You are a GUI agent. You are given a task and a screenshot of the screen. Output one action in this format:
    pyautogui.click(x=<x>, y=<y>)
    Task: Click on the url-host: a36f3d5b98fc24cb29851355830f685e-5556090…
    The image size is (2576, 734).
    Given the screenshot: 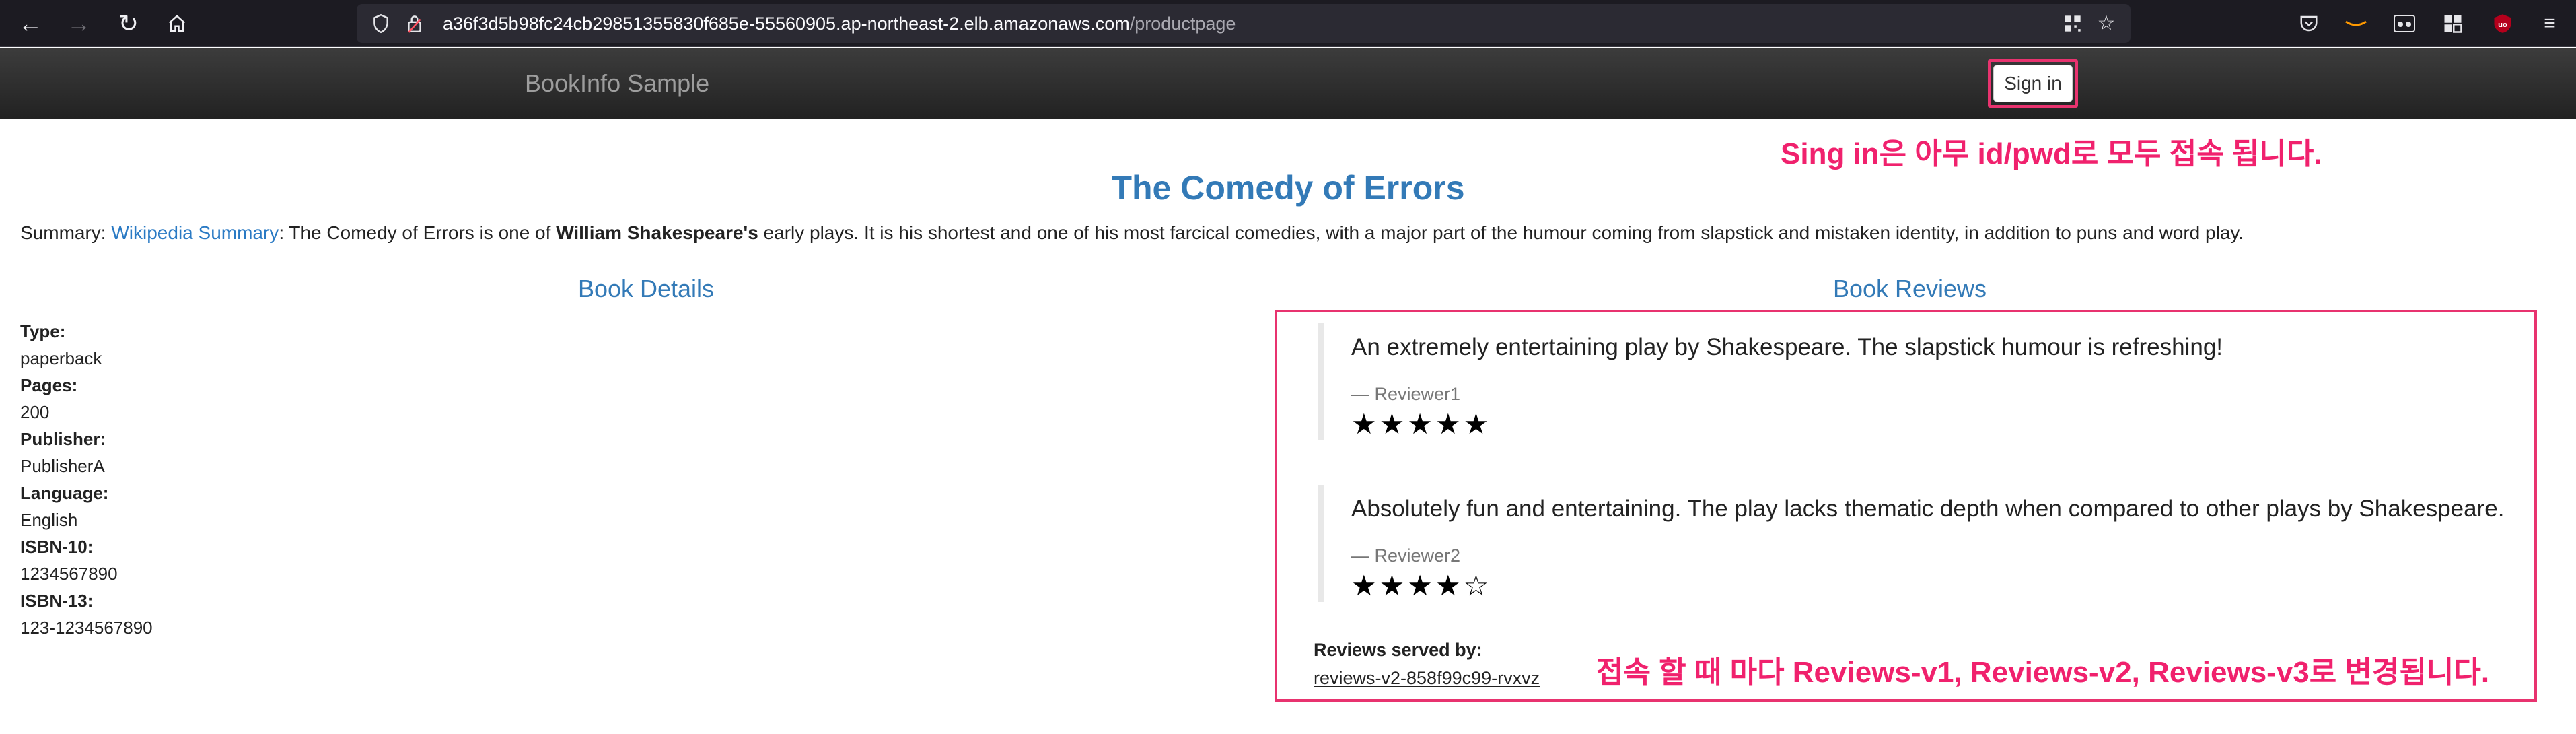 What is the action you would take?
    pyautogui.click(x=786, y=23)
    